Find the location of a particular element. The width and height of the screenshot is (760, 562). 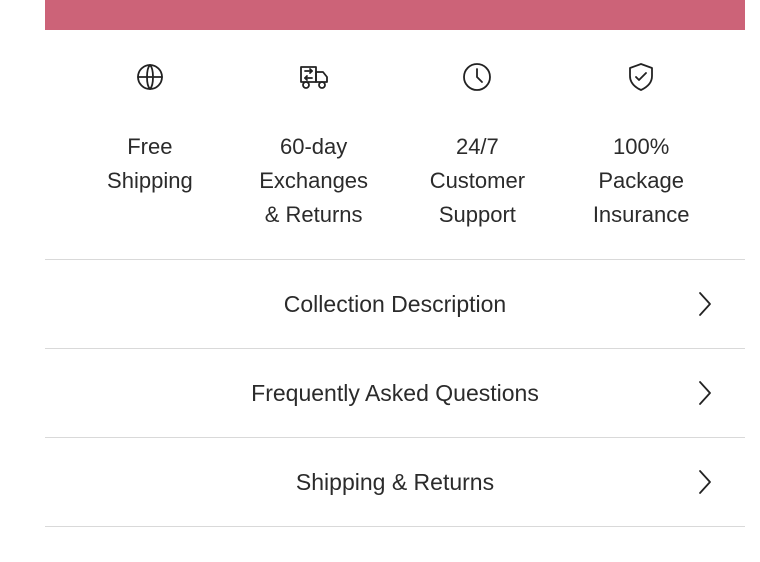

feature-label: 60-day Exchanges & Returns is located at coordinates (314, 180).